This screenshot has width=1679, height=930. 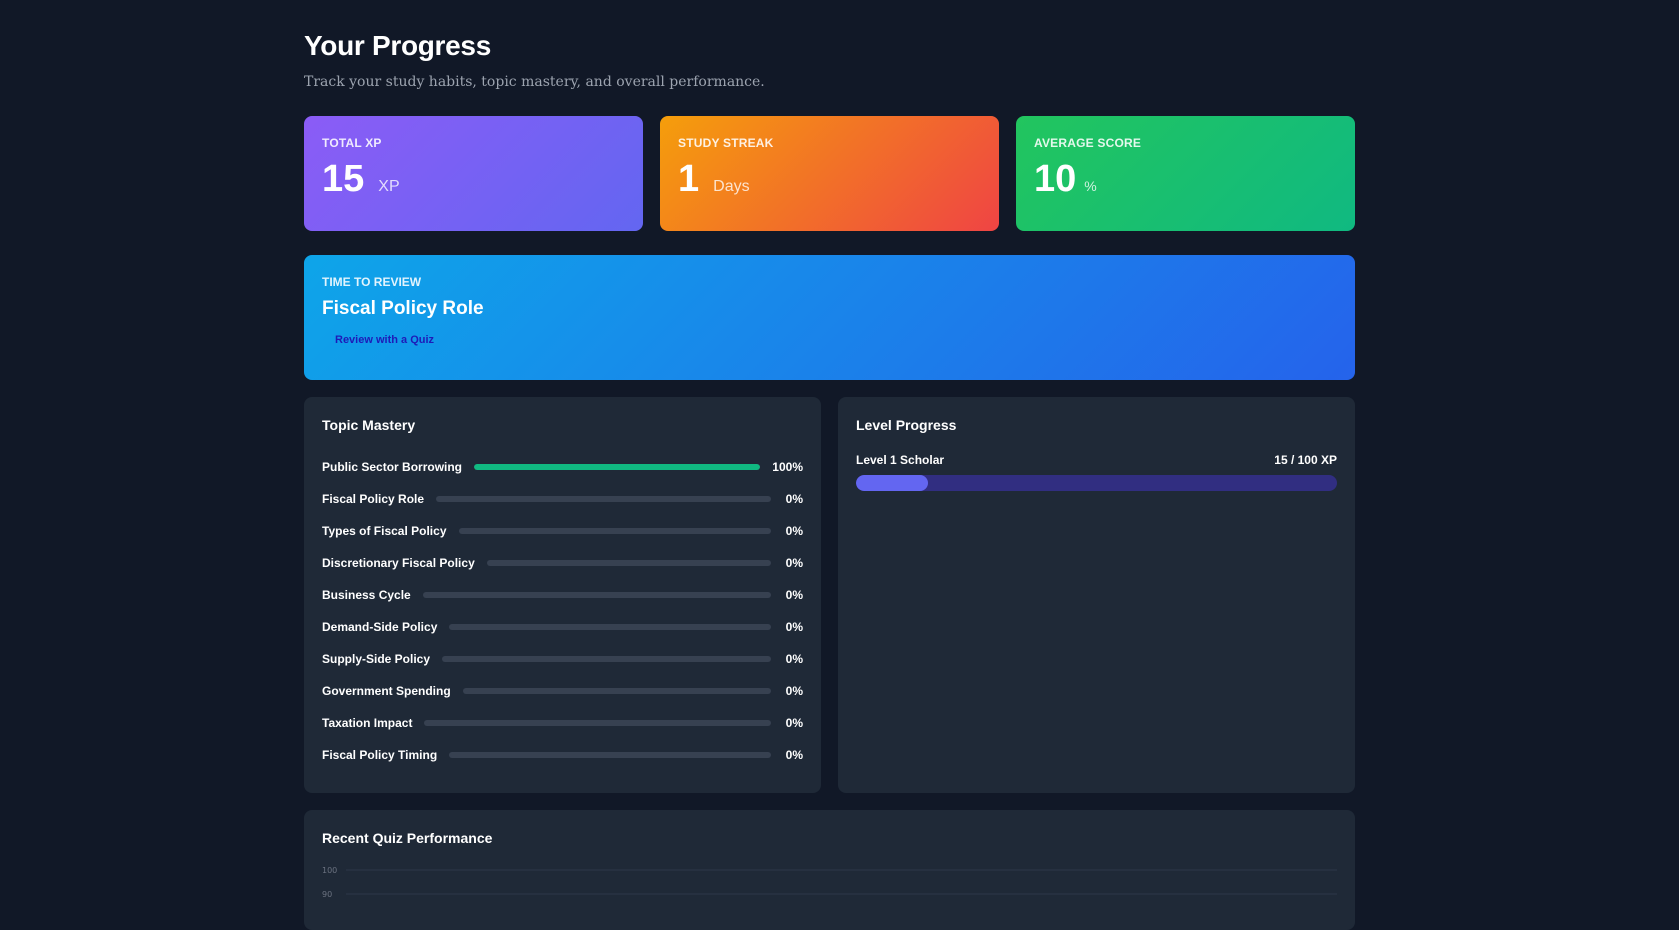 What do you see at coordinates (906, 425) in the screenshot?
I see `level-progress-title: Level Progress` at bounding box center [906, 425].